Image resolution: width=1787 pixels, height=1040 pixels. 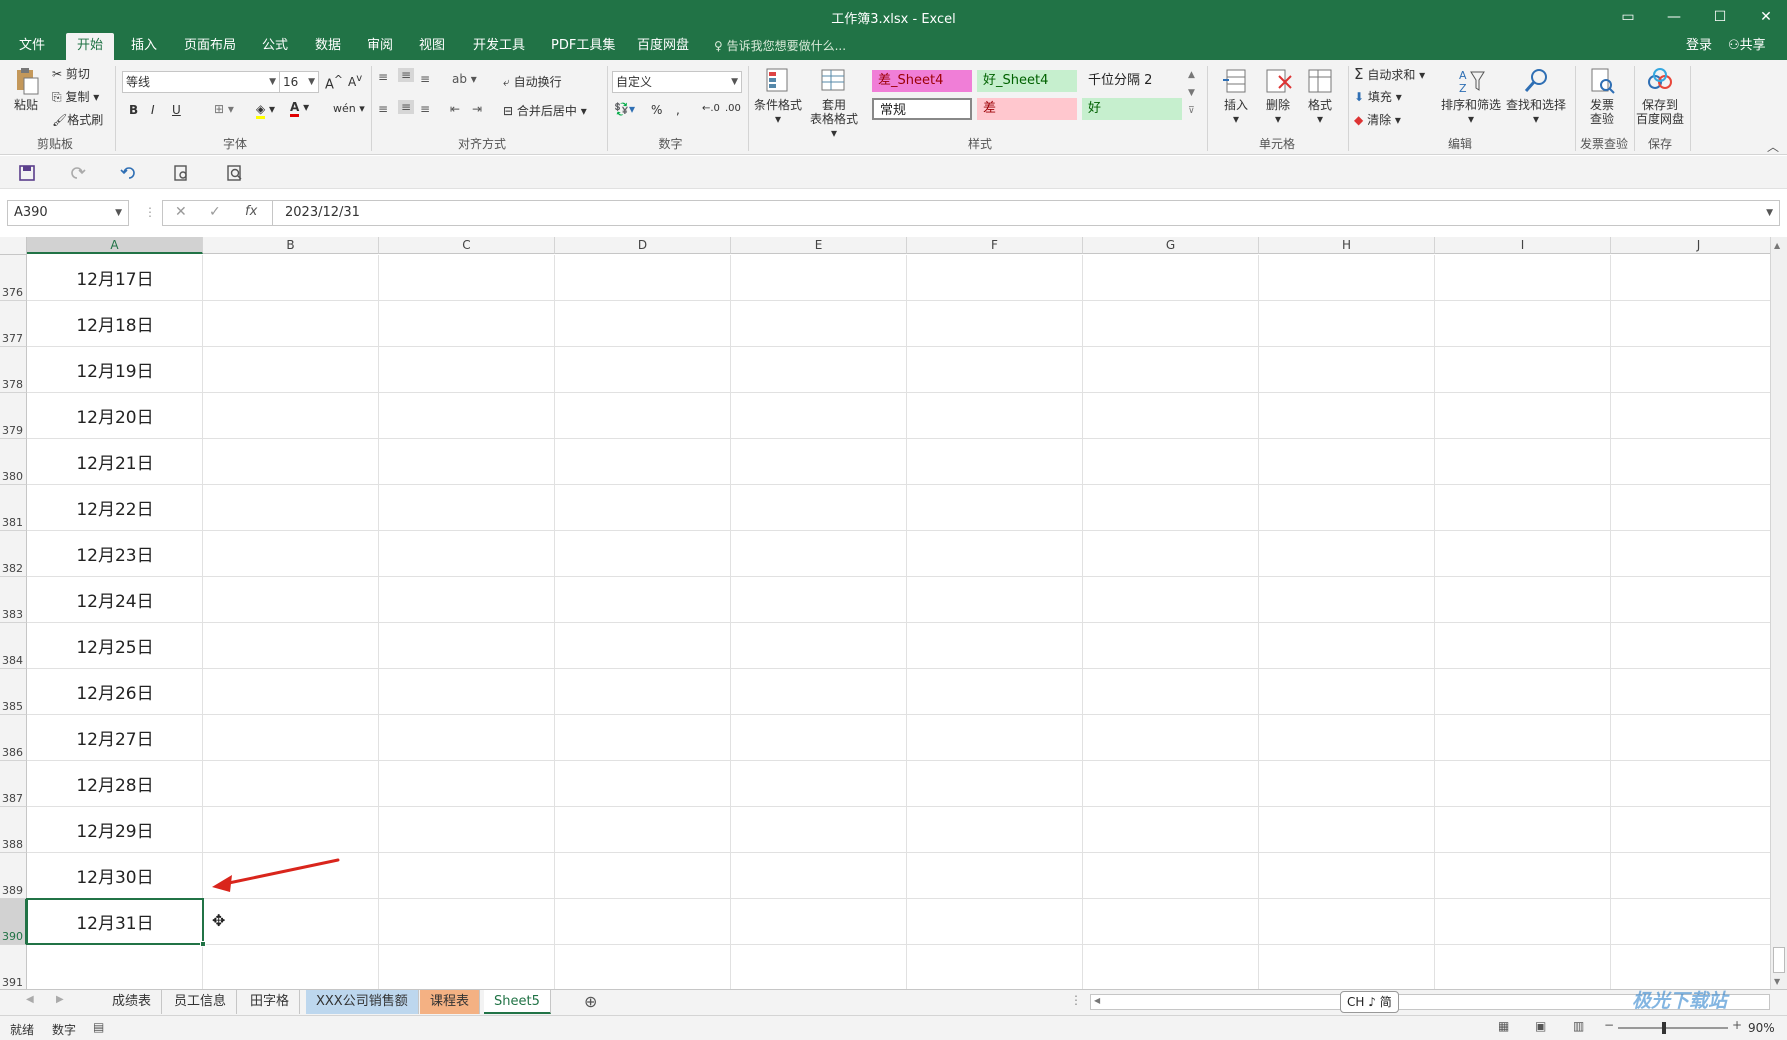 I want to click on minimize-button: —, so click(x=1674, y=16).